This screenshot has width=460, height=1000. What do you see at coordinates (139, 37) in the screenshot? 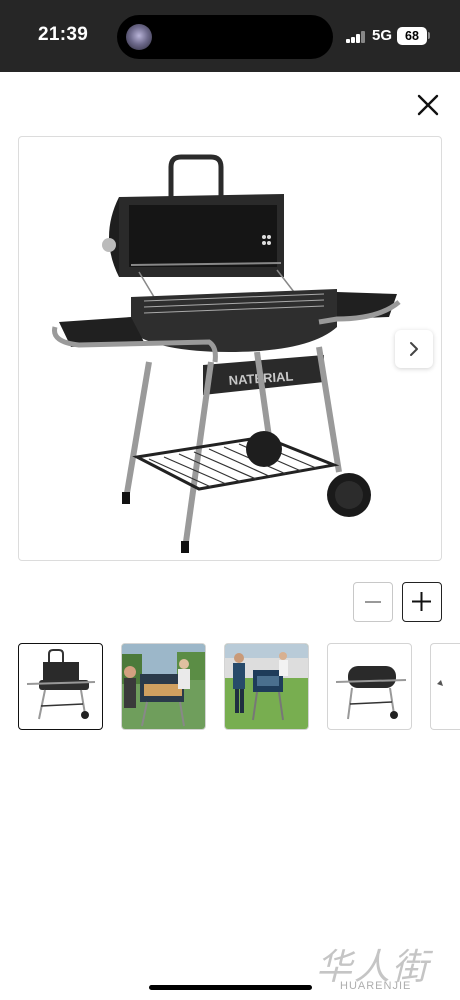
I see `flashlight-icon` at bounding box center [139, 37].